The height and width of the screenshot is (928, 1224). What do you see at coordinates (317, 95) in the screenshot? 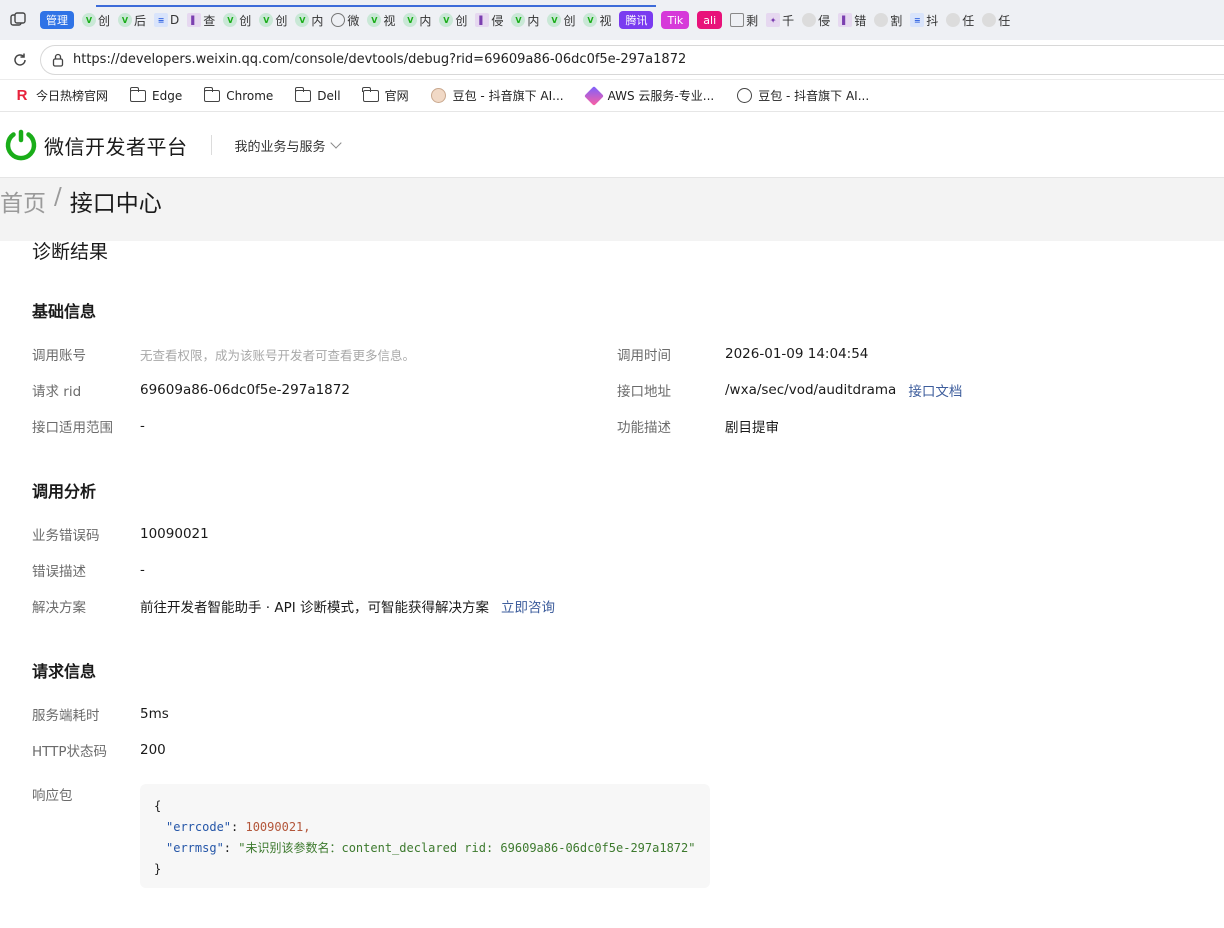
I see `bookmark-folder-dell: Dell` at bounding box center [317, 95].